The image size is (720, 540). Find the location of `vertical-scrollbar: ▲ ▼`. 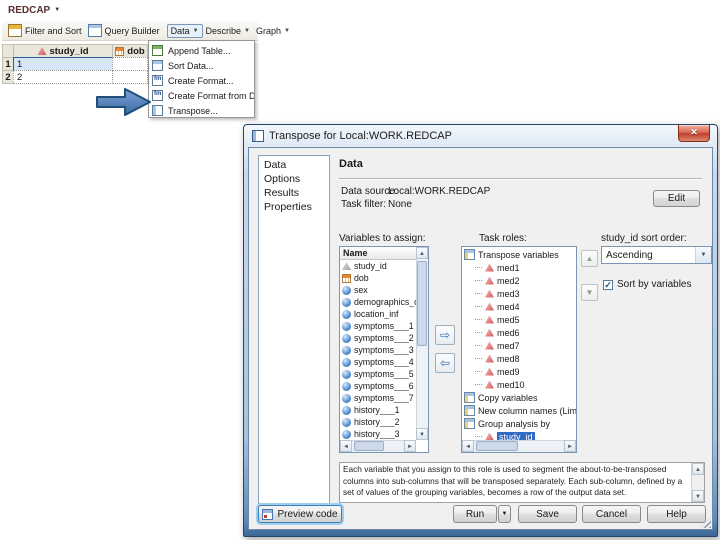

vertical-scrollbar: ▲ ▼ is located at coordinates (422, 343).